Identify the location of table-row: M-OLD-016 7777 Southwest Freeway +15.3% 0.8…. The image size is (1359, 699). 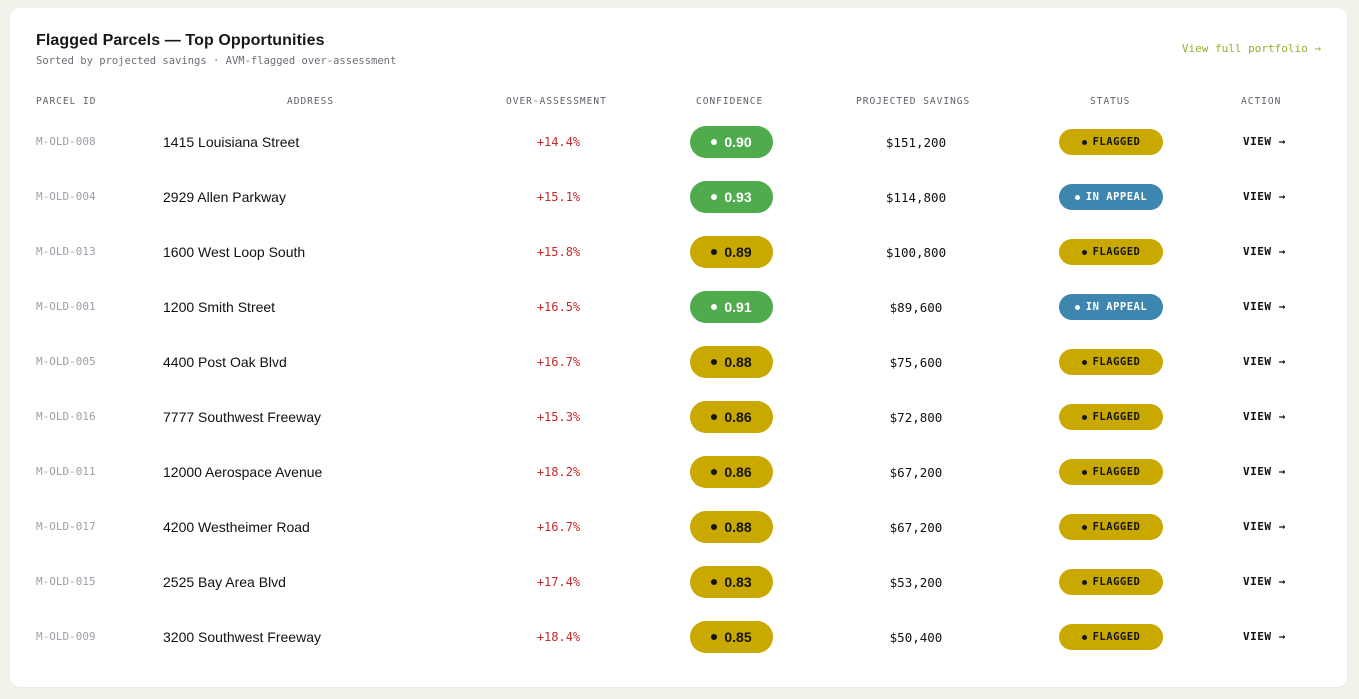
(678, 416).